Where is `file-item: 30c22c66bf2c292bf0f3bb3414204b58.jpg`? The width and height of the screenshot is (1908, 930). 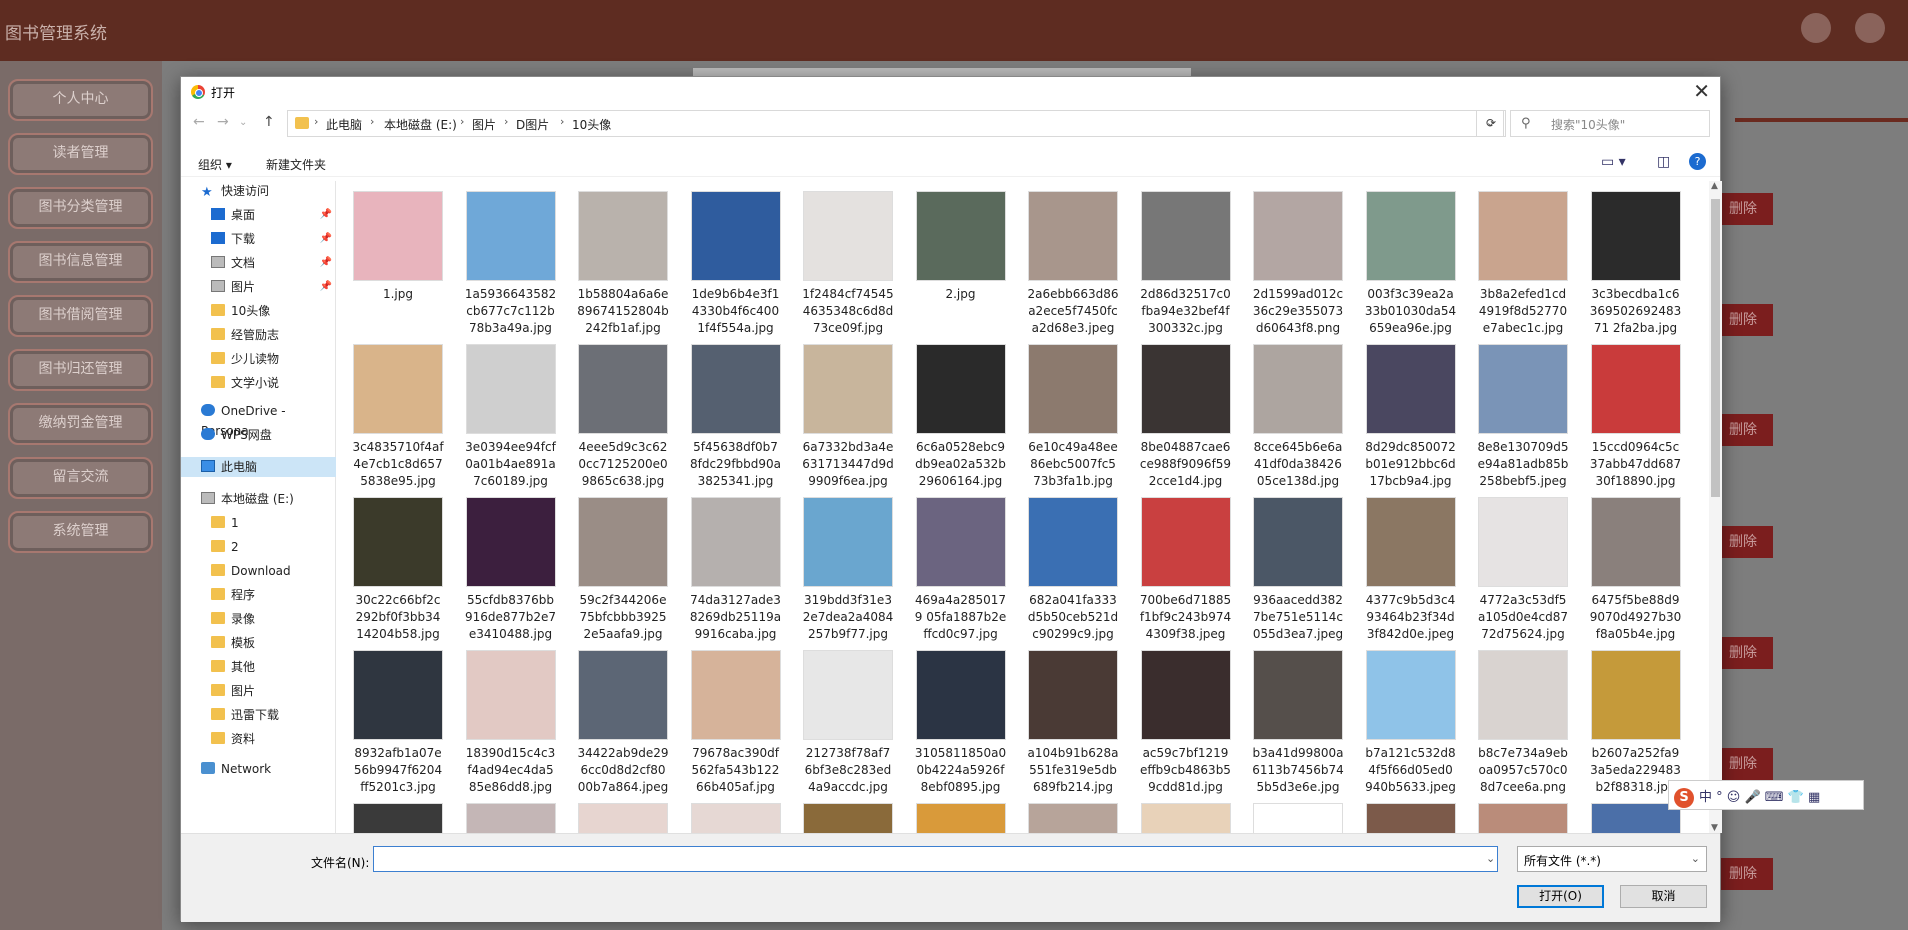 file-item: 30c22c66bf2c292bf0f3bb3414204b58.jpg is located at coordinates (398, 570).